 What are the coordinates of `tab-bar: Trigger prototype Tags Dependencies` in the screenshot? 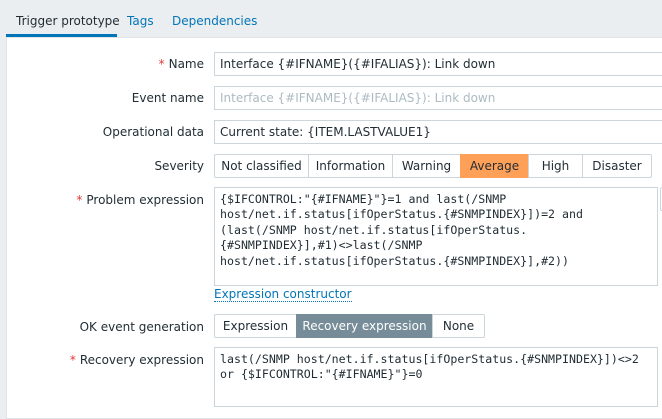 It's located at (331, 18).